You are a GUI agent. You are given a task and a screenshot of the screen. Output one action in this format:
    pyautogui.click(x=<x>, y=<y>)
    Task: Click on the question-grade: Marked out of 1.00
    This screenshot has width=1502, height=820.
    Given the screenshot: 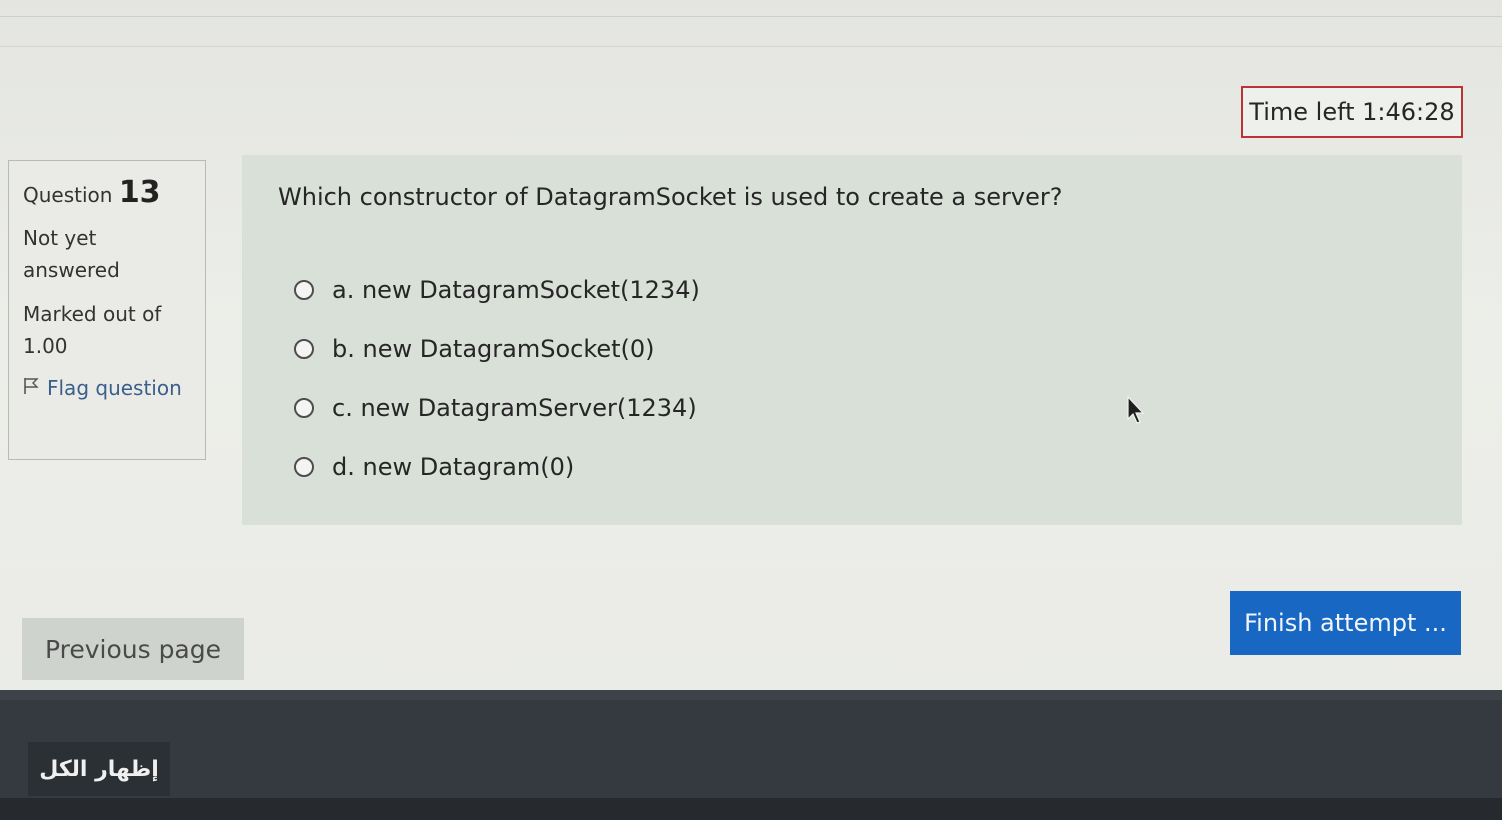 What is the action you would take?
    pyautogui.click(x=92, y=330)
    